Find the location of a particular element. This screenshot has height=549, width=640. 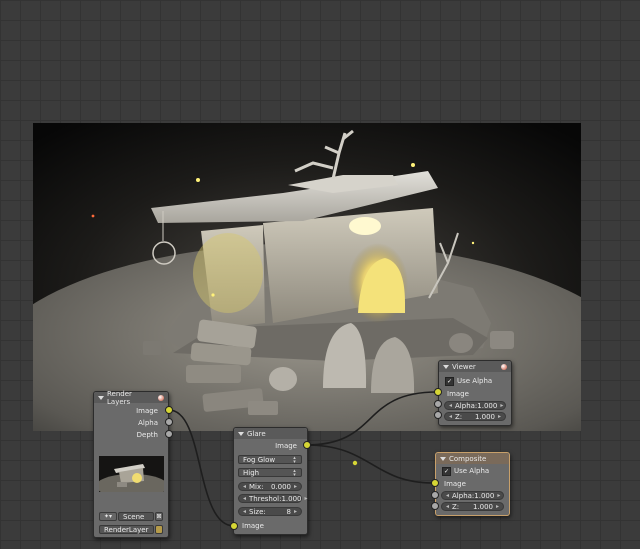

glare-type-dropdown: Fog Glow ▴ ▾ is located at coordinates (270, 459).